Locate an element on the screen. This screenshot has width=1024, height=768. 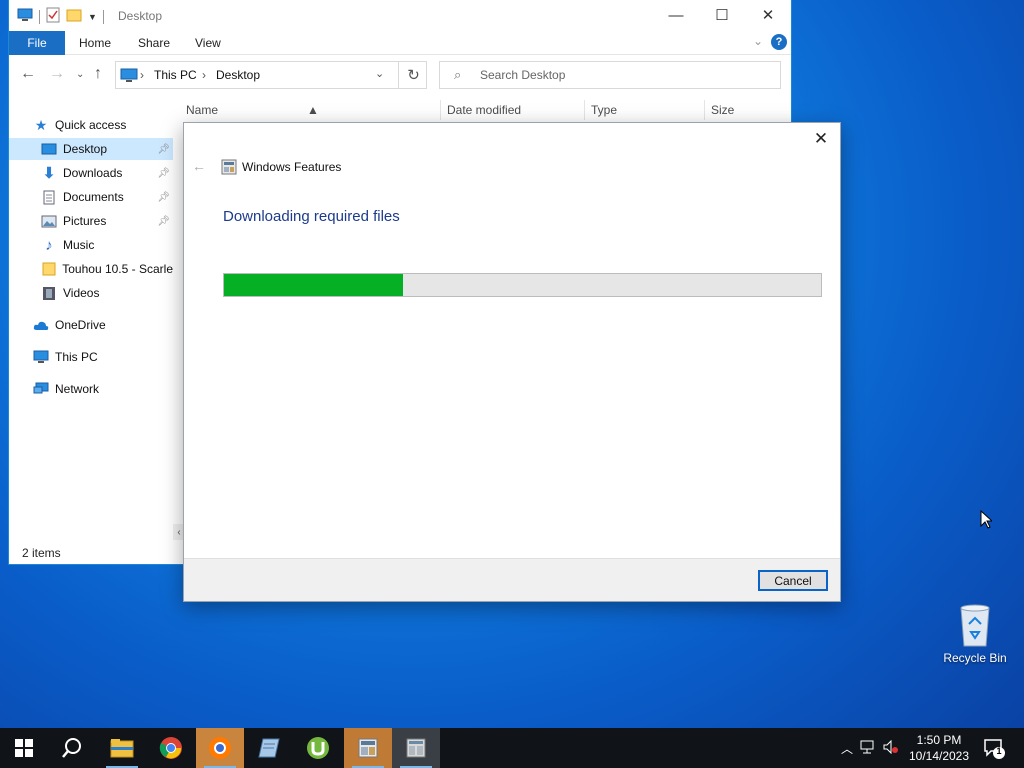
taskbar-notes-app is located at coordinates (269, 748).